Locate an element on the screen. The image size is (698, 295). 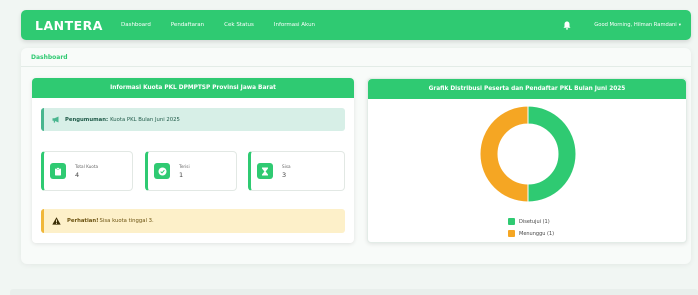
megaphone-icon is located at coordinates (56, 119).